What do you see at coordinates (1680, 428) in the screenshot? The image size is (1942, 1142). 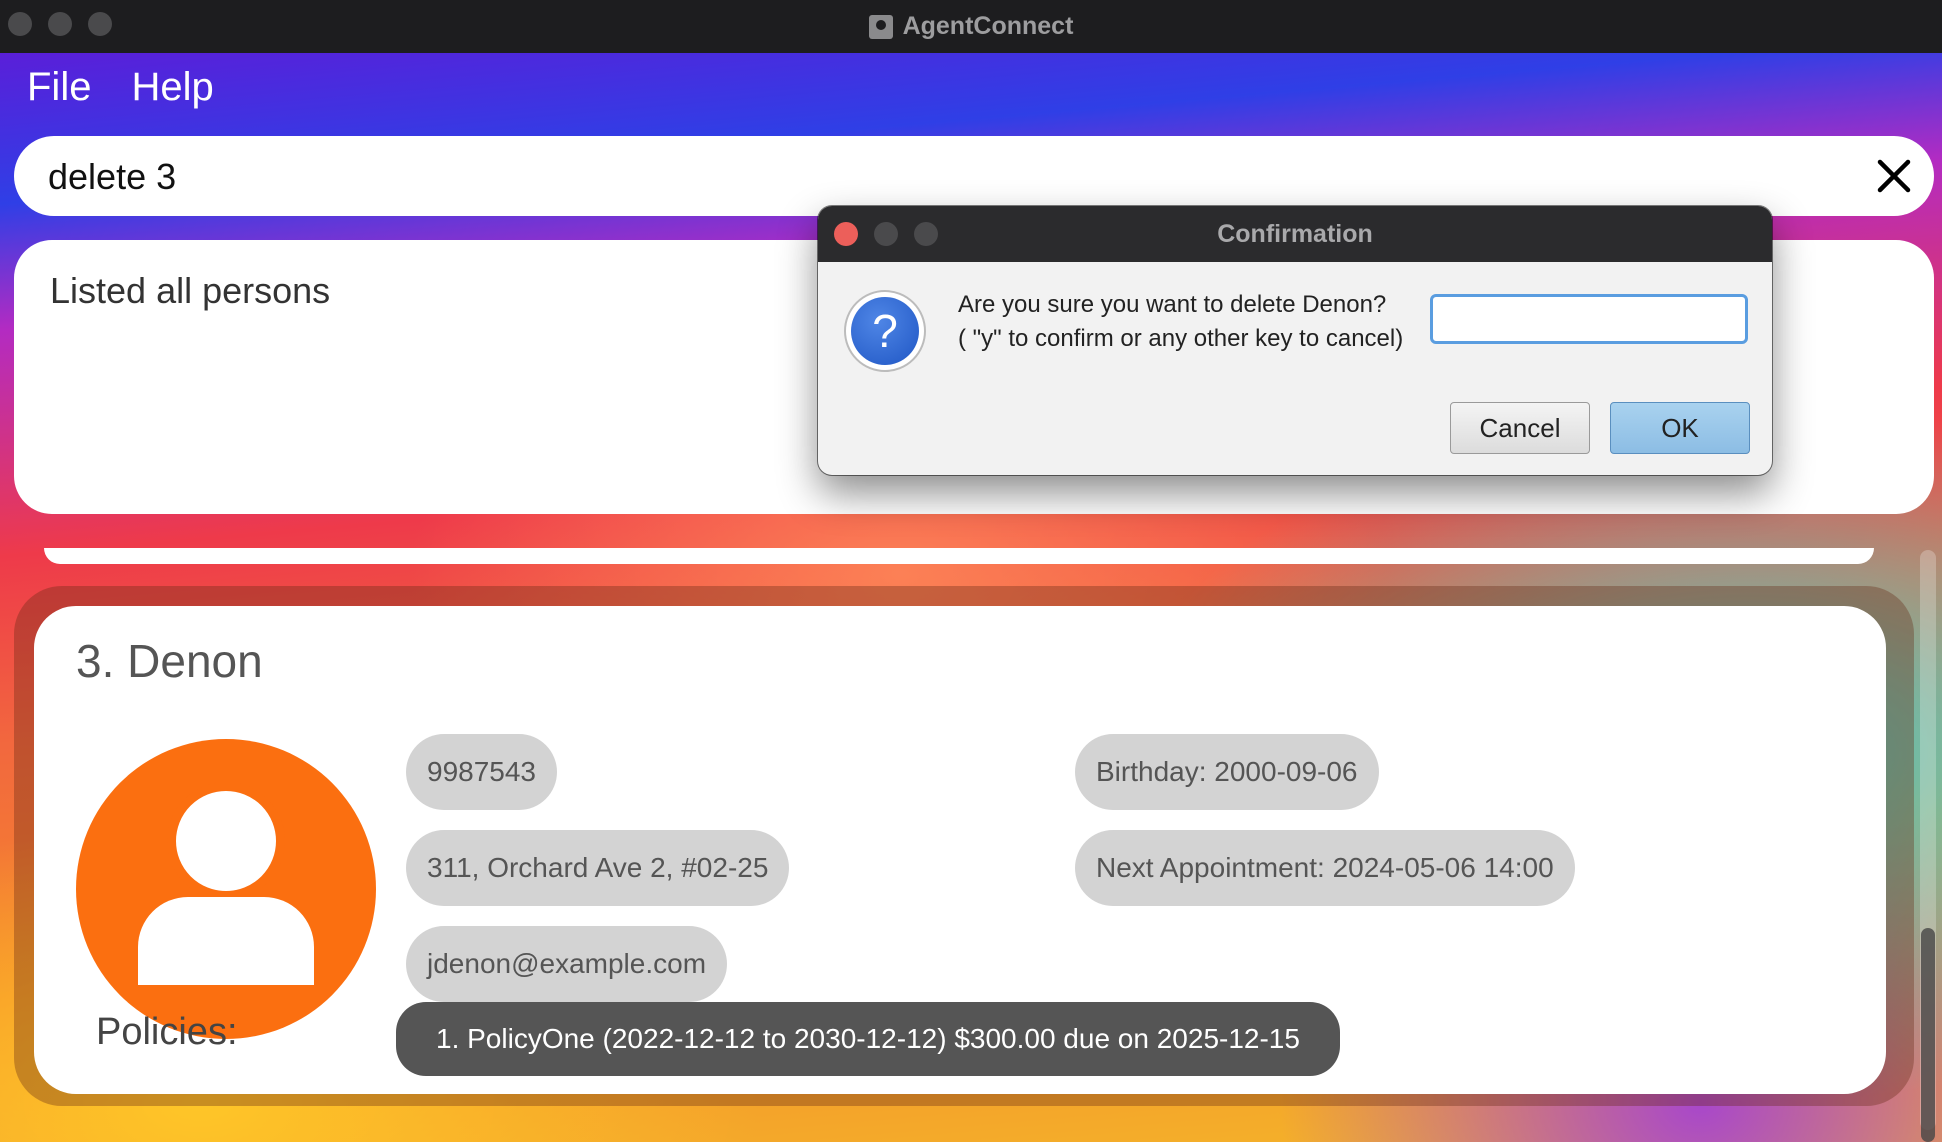 I see `ok-button: OK` at bounding box center [1680, 428].